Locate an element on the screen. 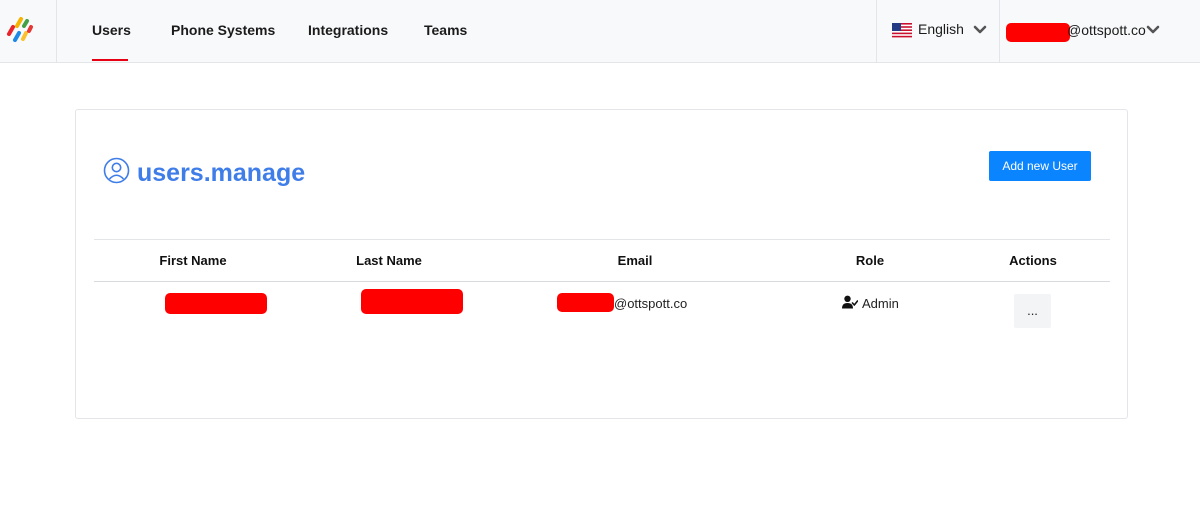 The width and height of the screenshot is (1200, 524). redacted-account-name is located at coordinates (1038, 32).